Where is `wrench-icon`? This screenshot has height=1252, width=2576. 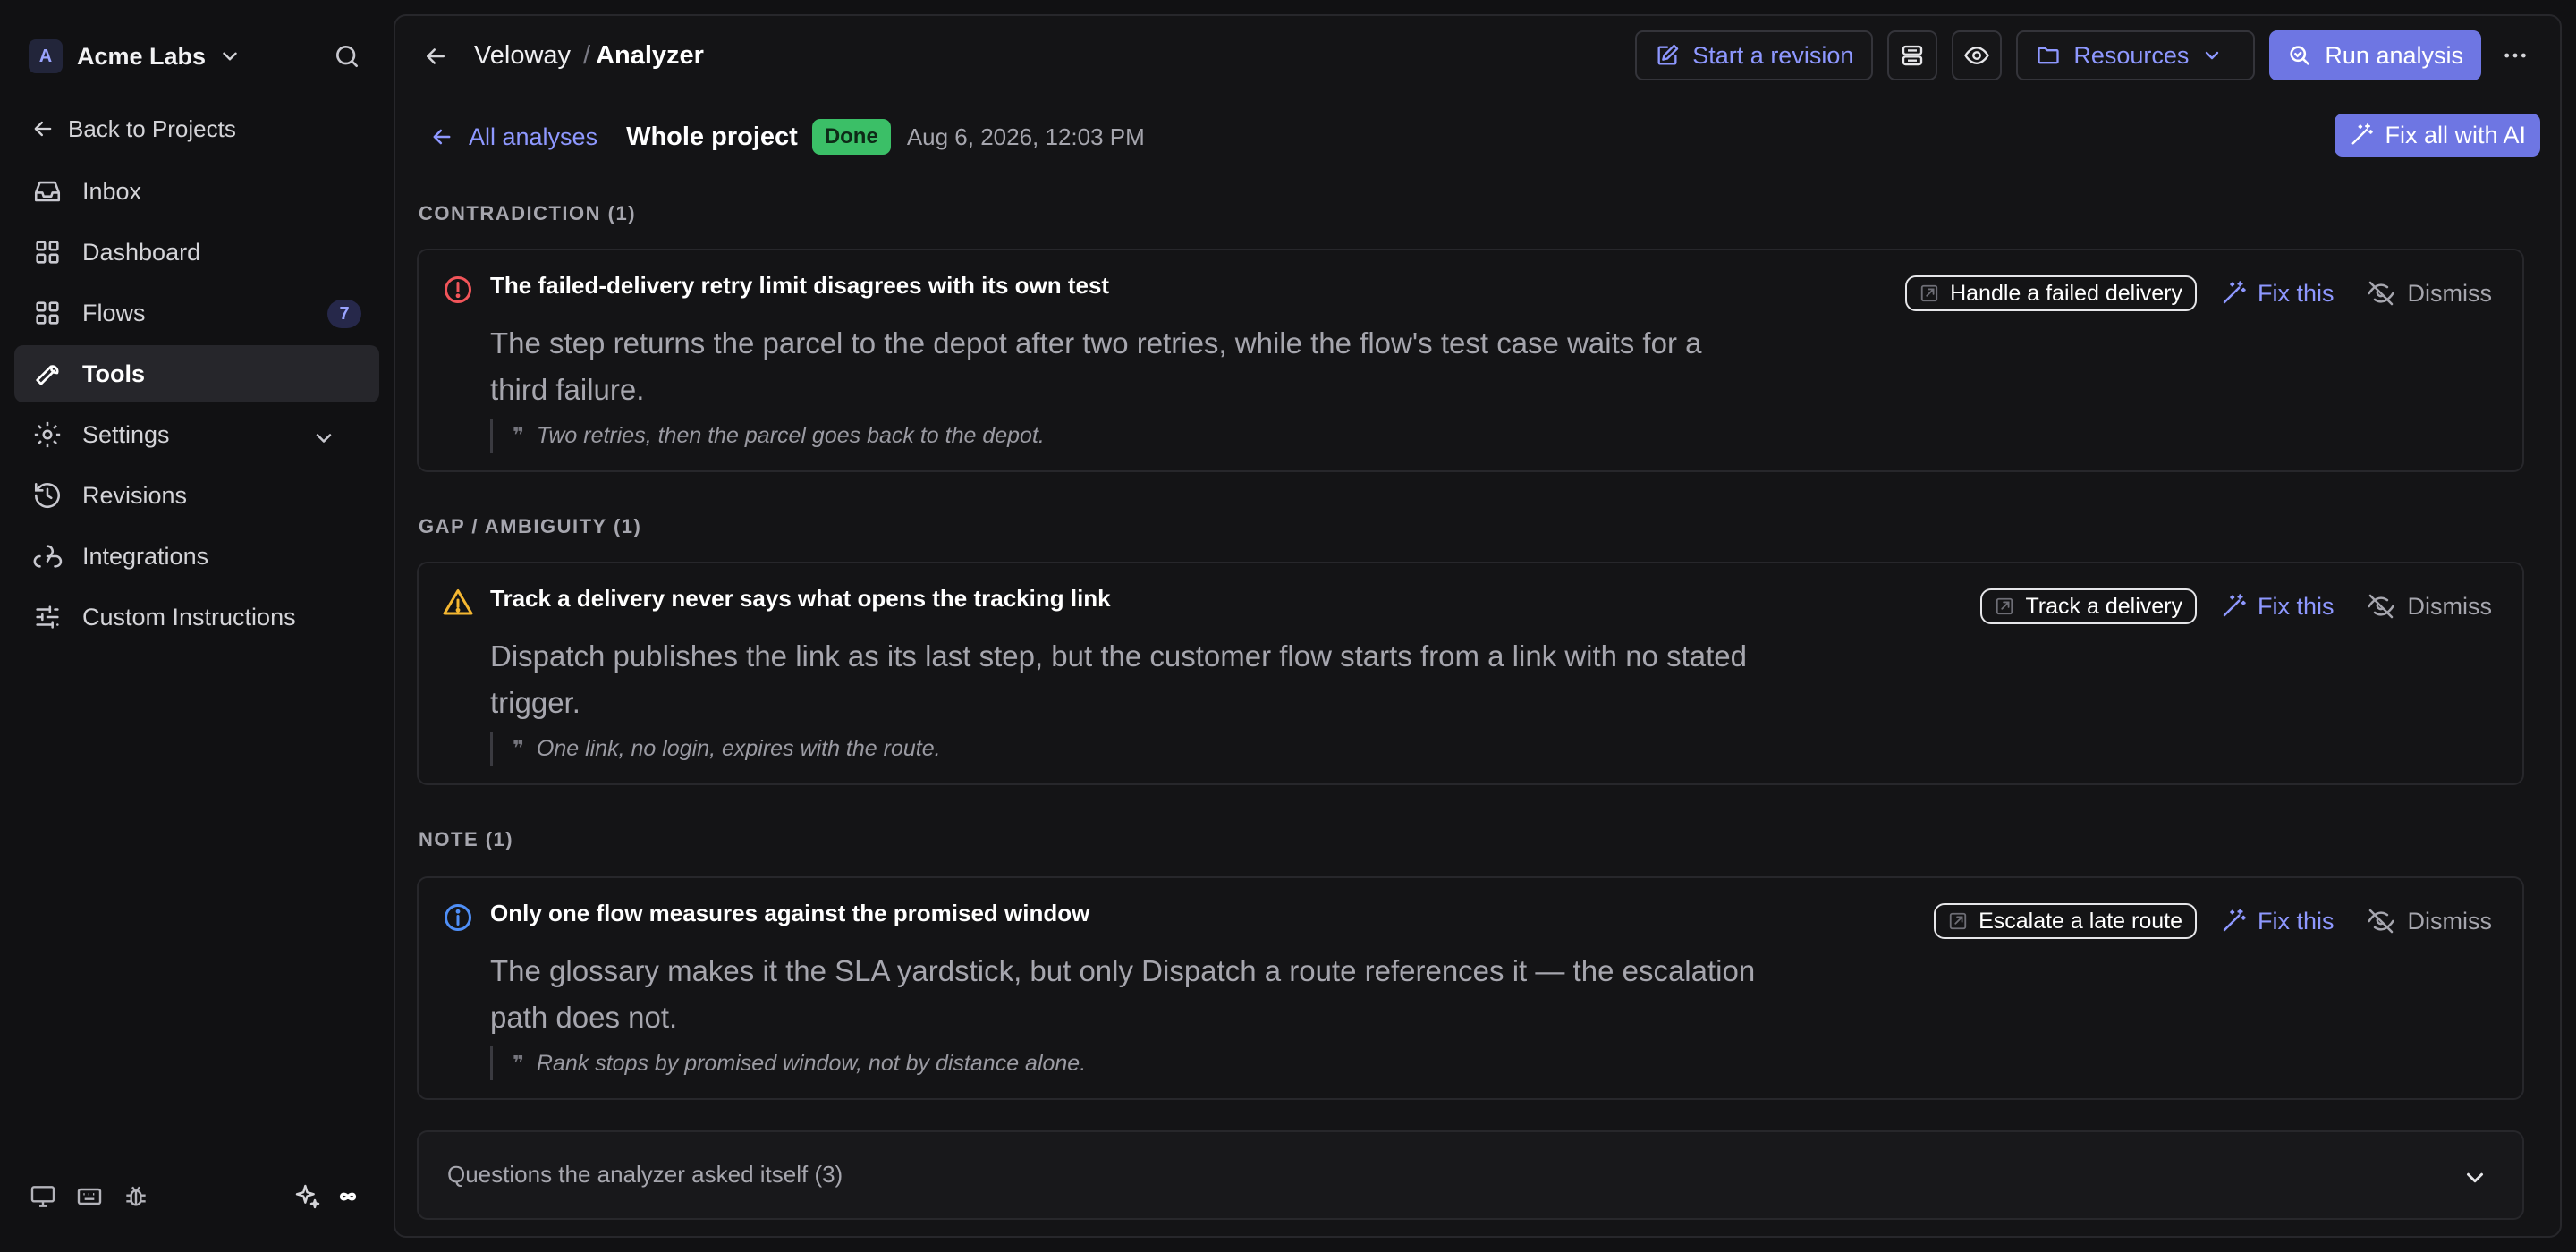
wrench-icon is located at coordinates (57, 374).